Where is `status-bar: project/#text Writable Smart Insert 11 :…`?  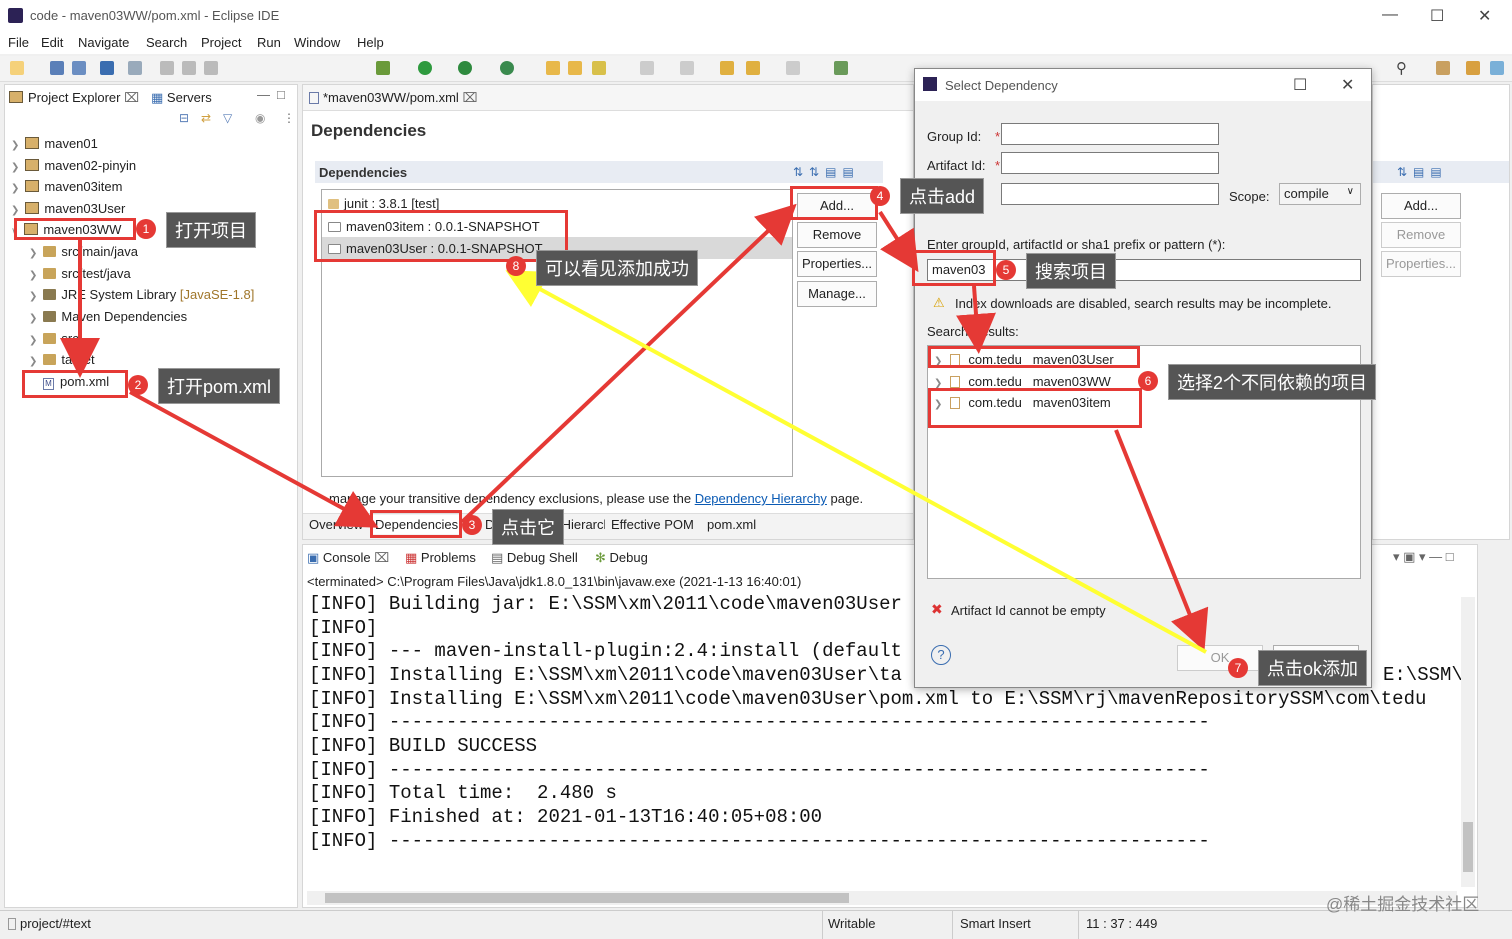
status-bar: project/#text Writable Smart Insert 11 :… is located at coordinates (756, 924).